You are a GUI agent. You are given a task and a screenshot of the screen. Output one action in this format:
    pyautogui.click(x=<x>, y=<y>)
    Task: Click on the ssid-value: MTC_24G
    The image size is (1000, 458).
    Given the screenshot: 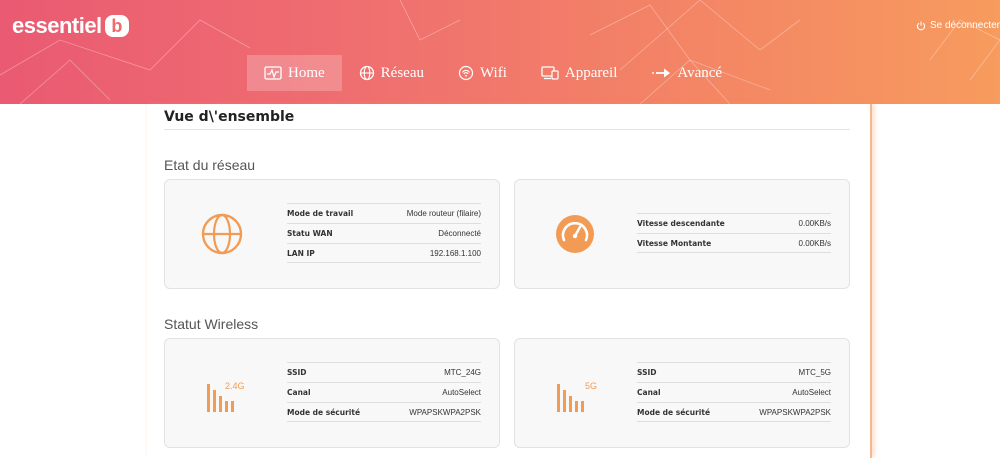 What is the action you would take?
    pyautogui.click(x=462, y=372)
    